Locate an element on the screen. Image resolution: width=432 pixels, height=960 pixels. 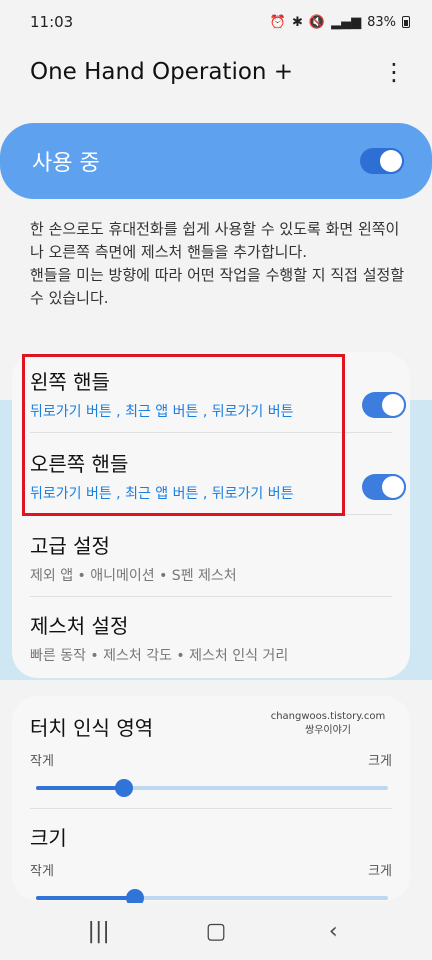
battery-percent: 83% is located at coordinates (381, 22).